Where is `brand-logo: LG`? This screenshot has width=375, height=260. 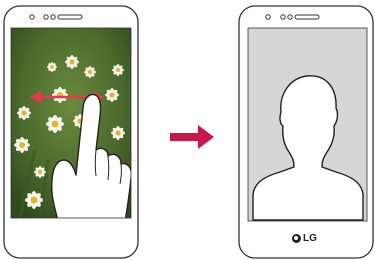 brand-logo: LG is located at coordinates (304, 238).